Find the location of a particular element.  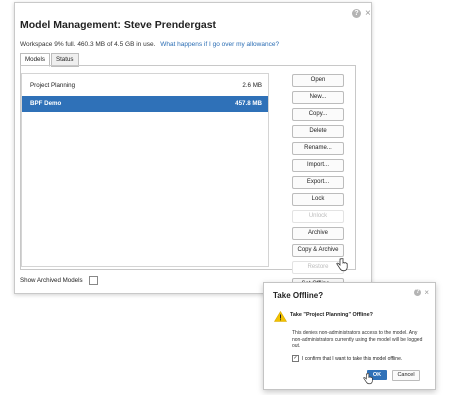

cancel-button: Cancel is located at coordinates (406, 375).